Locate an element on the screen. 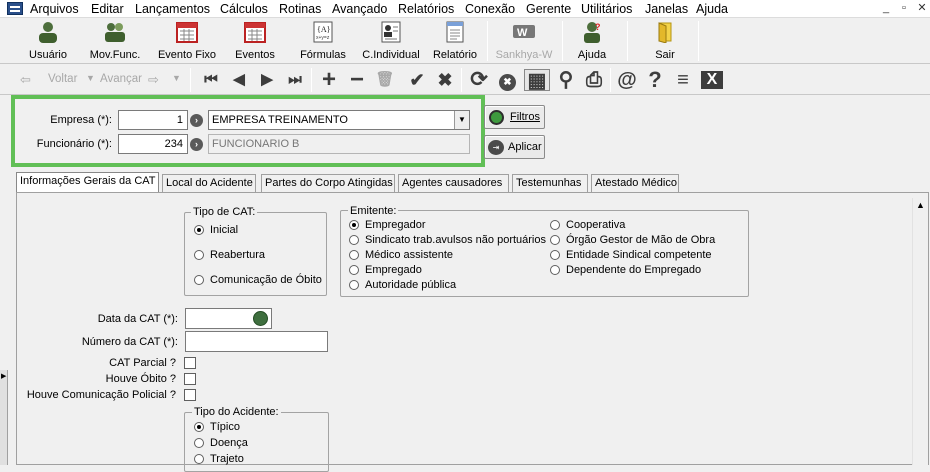  radio-reabertura-label: Reabertura is located at coordinates (238, 255).